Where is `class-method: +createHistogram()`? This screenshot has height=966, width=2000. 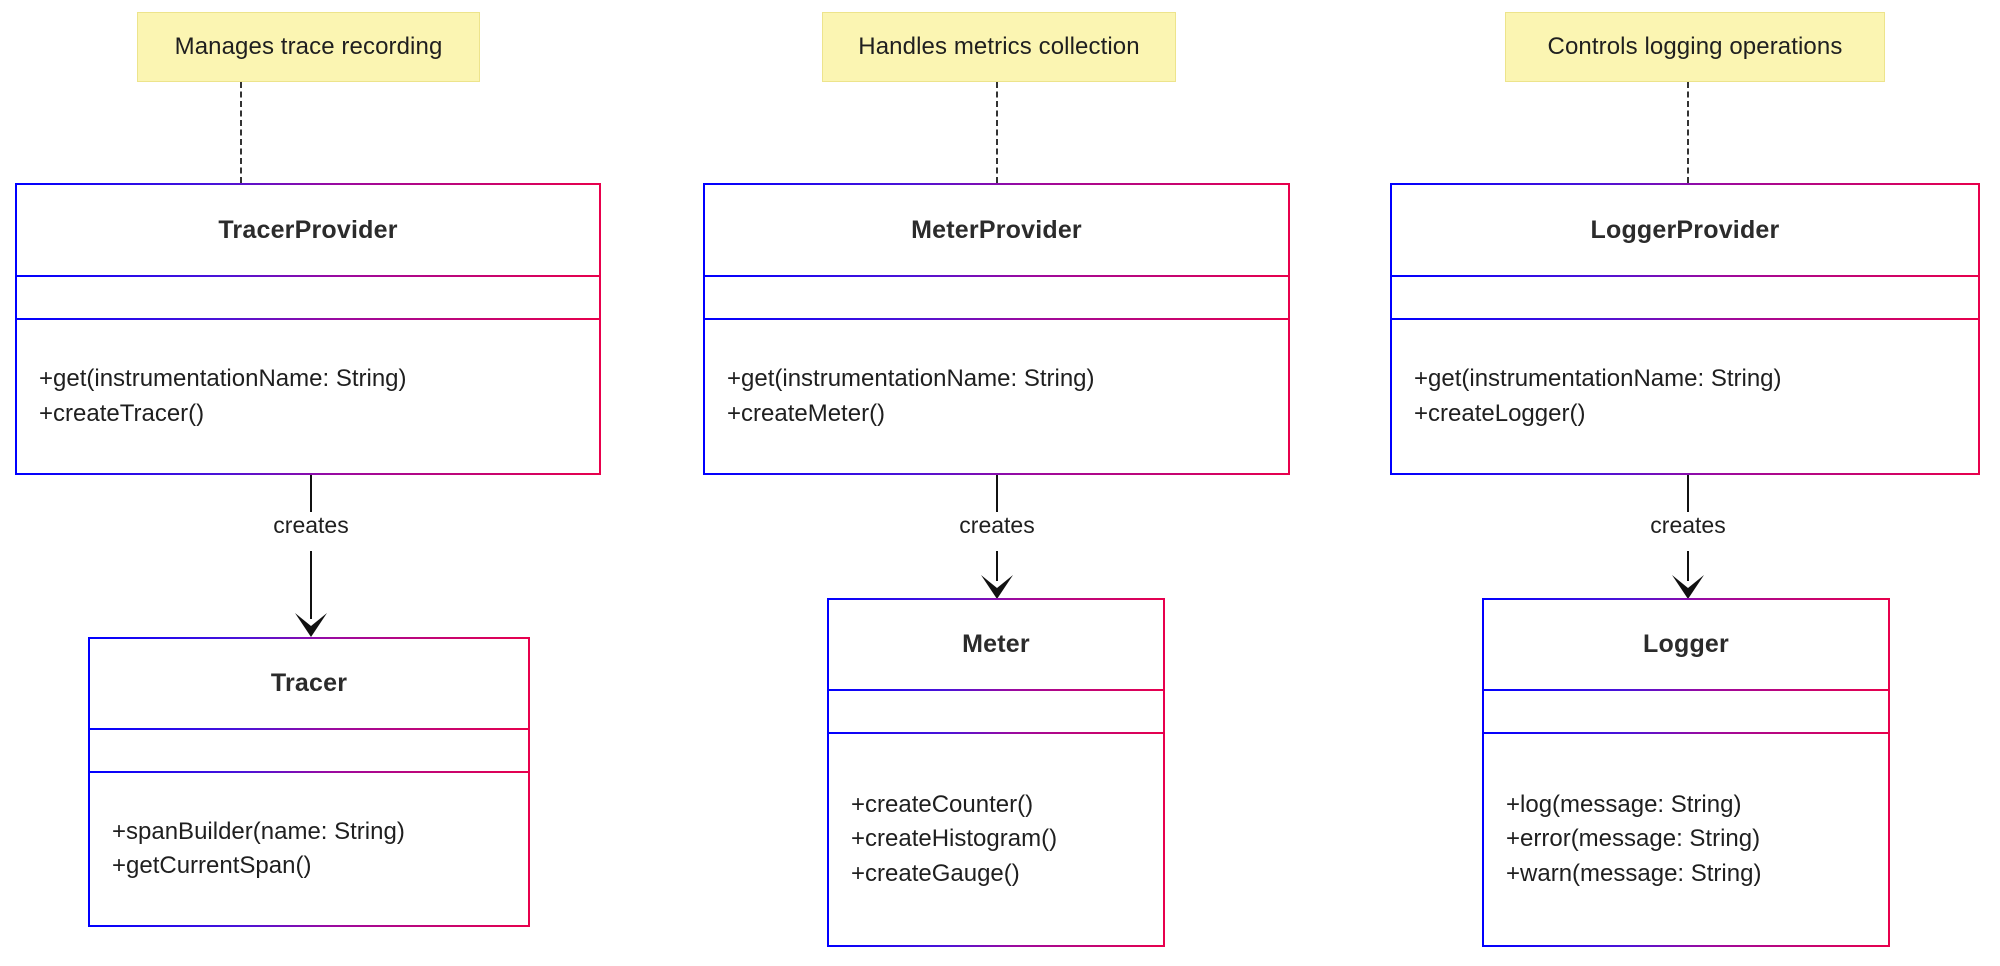
class-method: +createHistogram() is located at coordinates (954, 839).